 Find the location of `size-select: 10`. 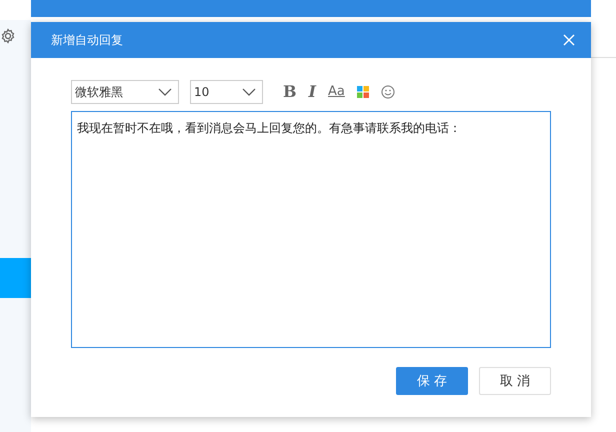

size-select: 10 is located at coordinates (226, 92).